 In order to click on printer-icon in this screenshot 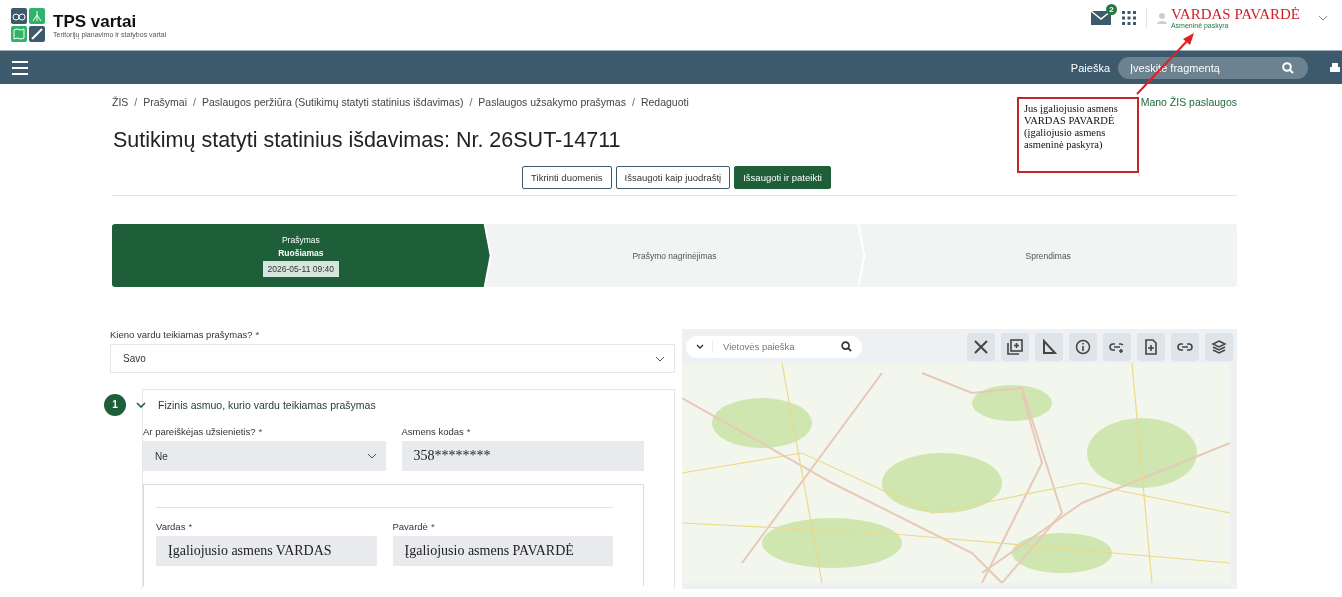, I will do `click(1335, 67)`.